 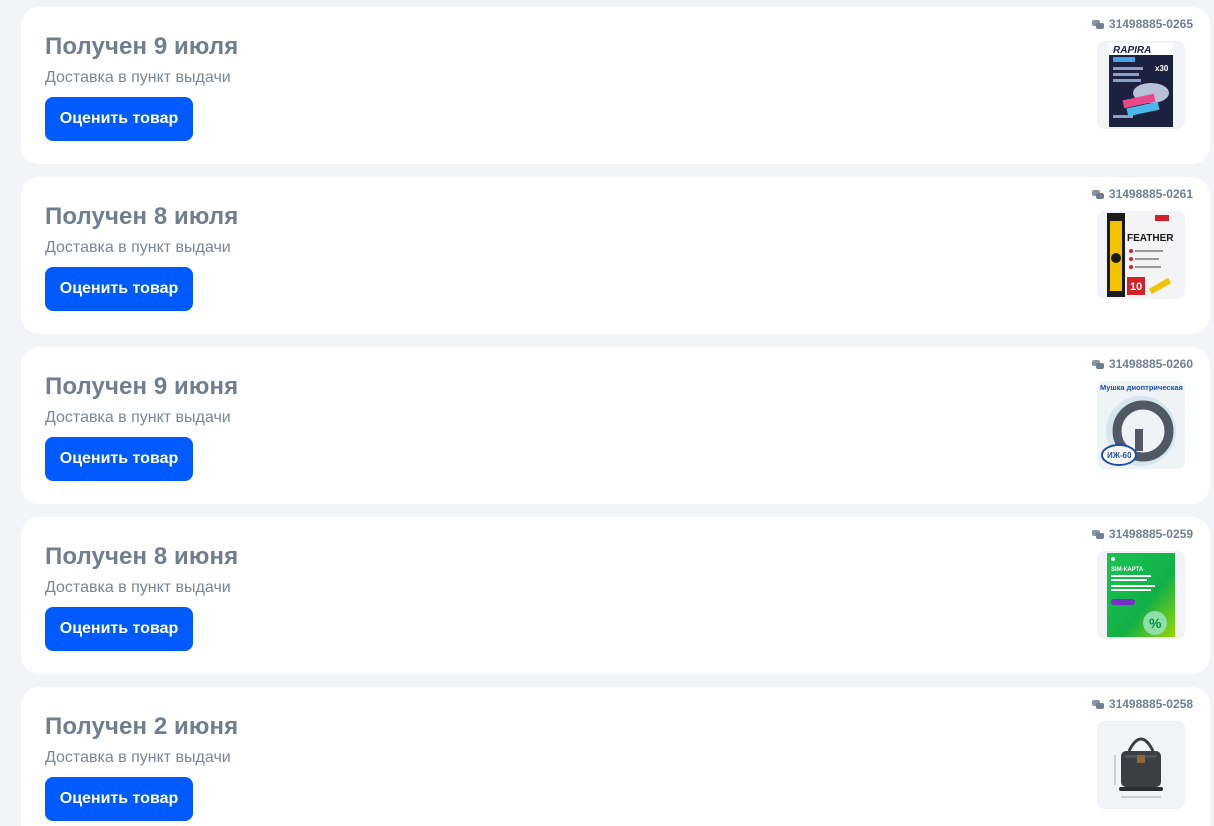 I want to click on product-image: FEATHER 10, so click(x=1141, y=255).